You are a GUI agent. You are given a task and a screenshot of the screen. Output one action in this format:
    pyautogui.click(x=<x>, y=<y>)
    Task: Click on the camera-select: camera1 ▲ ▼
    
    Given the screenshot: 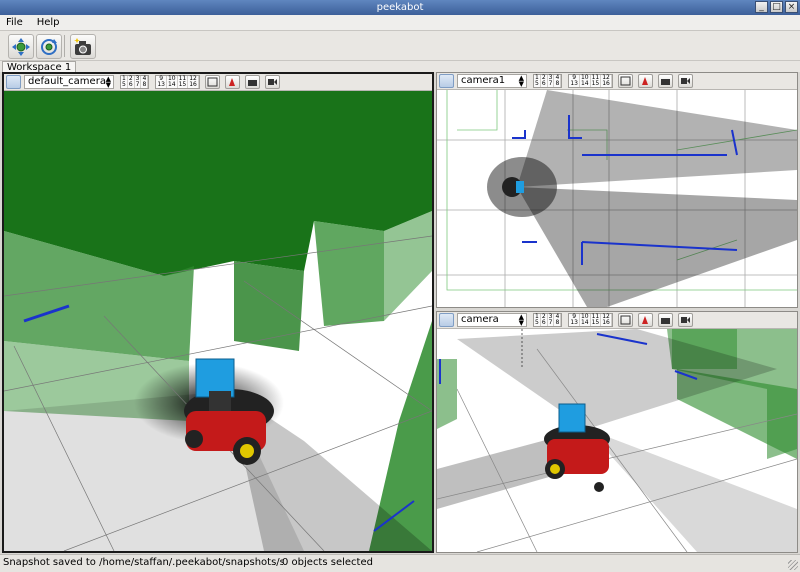 What is the action you would take?
    pyautogui.click(x=492, y=81)
    